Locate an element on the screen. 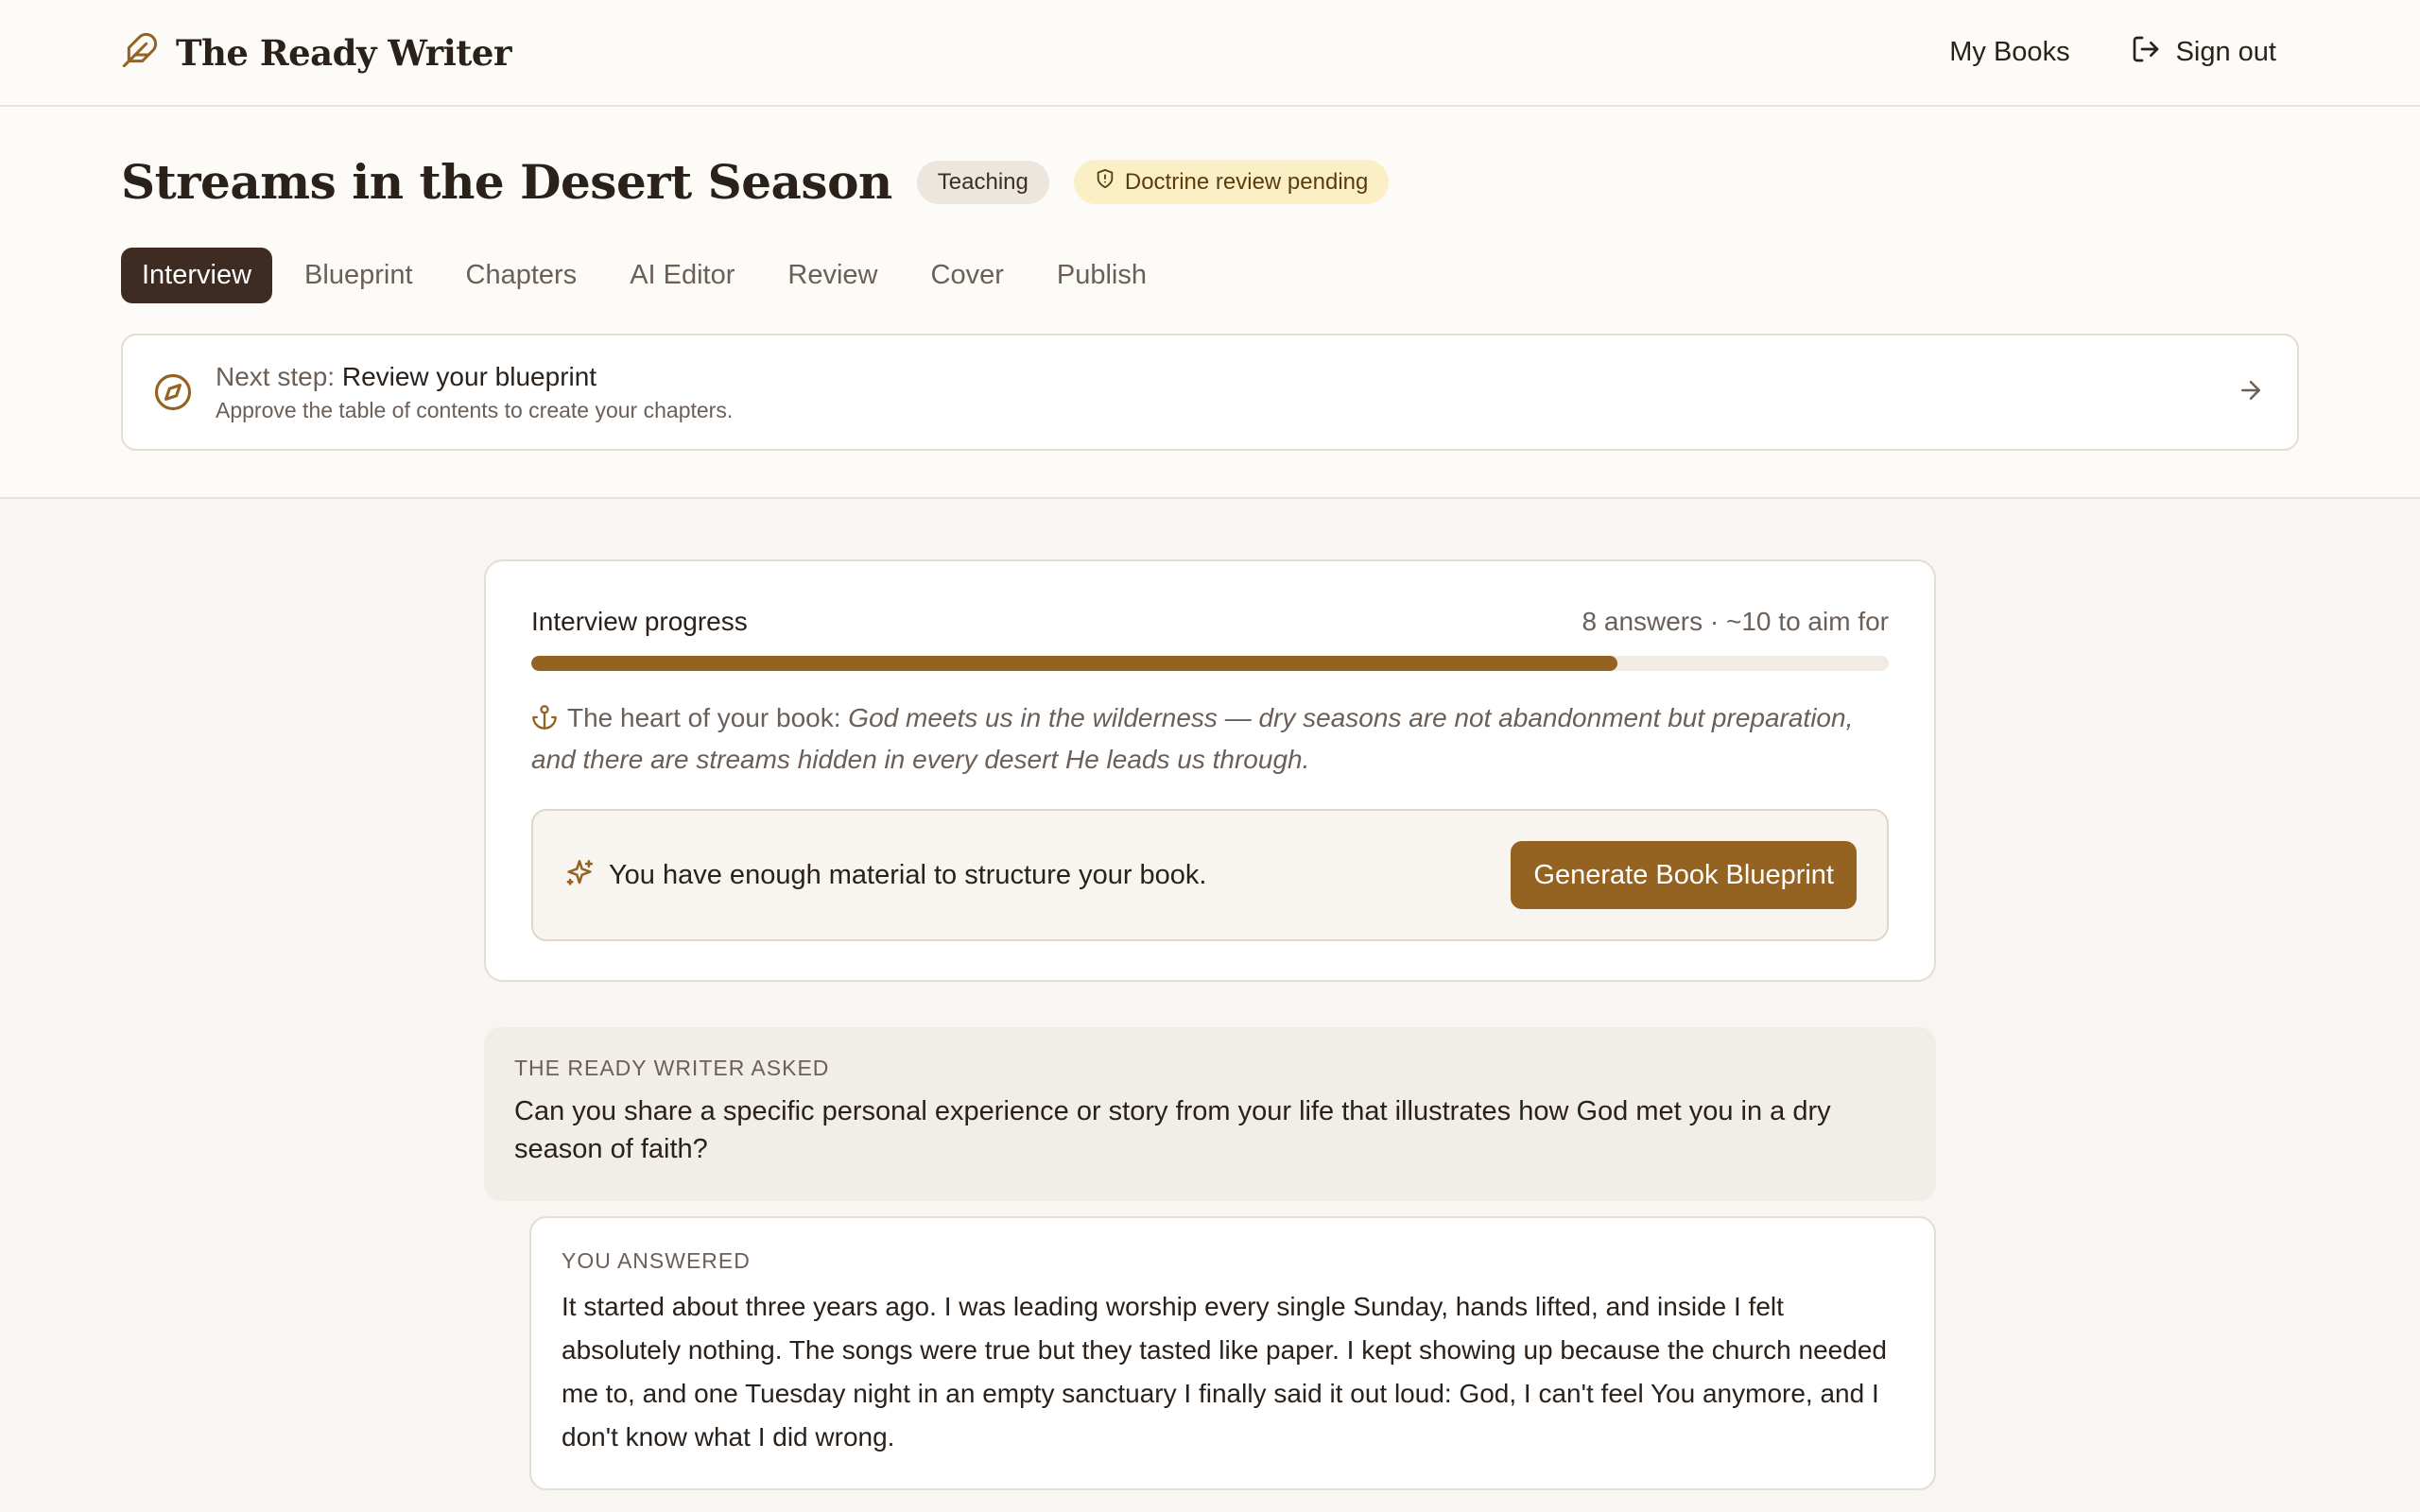 The height and width of the screenshot is (1512, 2420). progress-bar is located at coordinates (1210, 663).